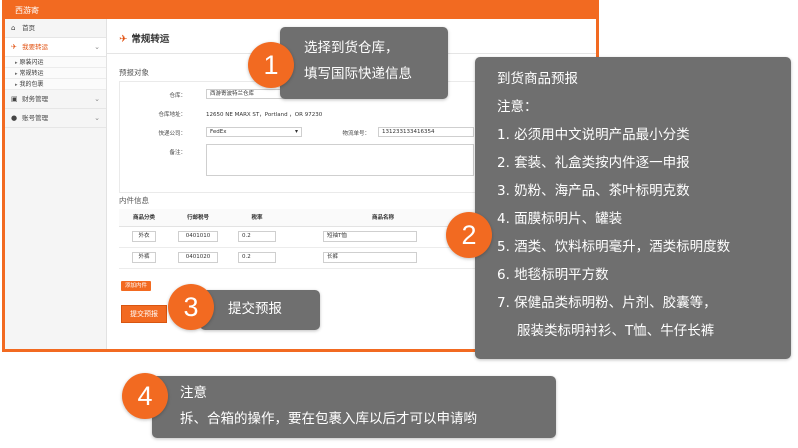 The height and width of the screenshot is (448, 798). I want to click on sidebar-item-label: 财务管理, so click(35, 99).